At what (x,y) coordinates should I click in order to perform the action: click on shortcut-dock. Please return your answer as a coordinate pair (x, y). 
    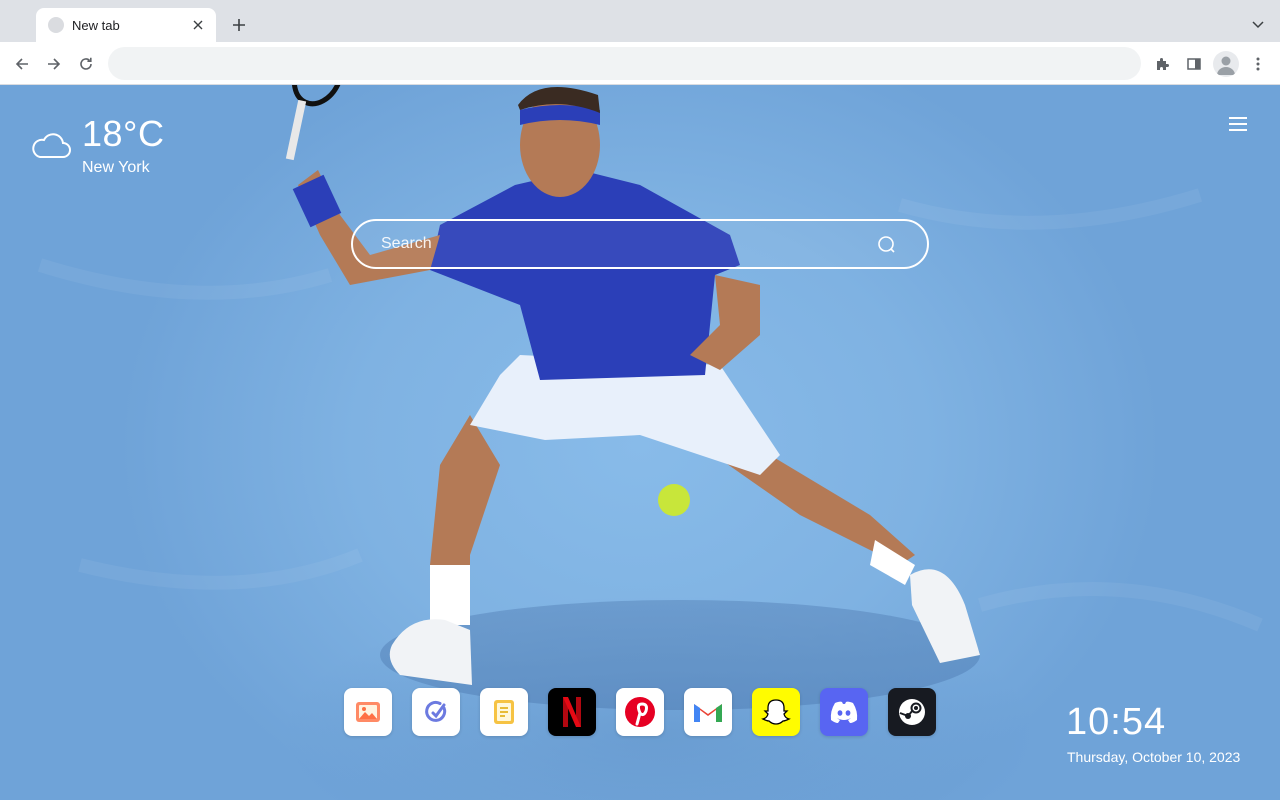
    Looking at the image, I should click on (644, 712).